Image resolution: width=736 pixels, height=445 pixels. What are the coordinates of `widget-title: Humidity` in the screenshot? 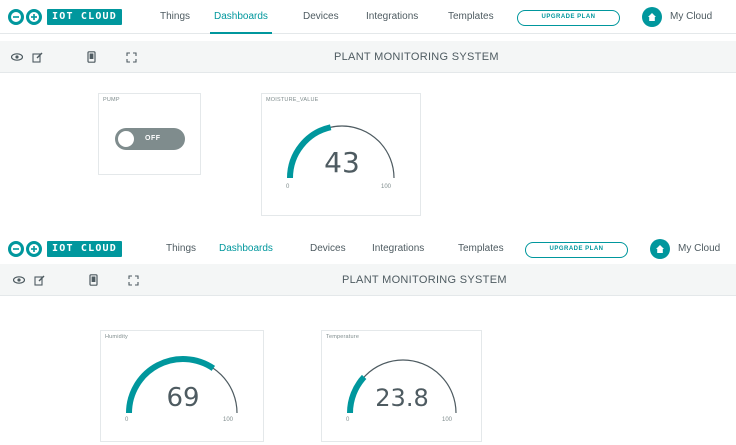 It's located at (116, 337).